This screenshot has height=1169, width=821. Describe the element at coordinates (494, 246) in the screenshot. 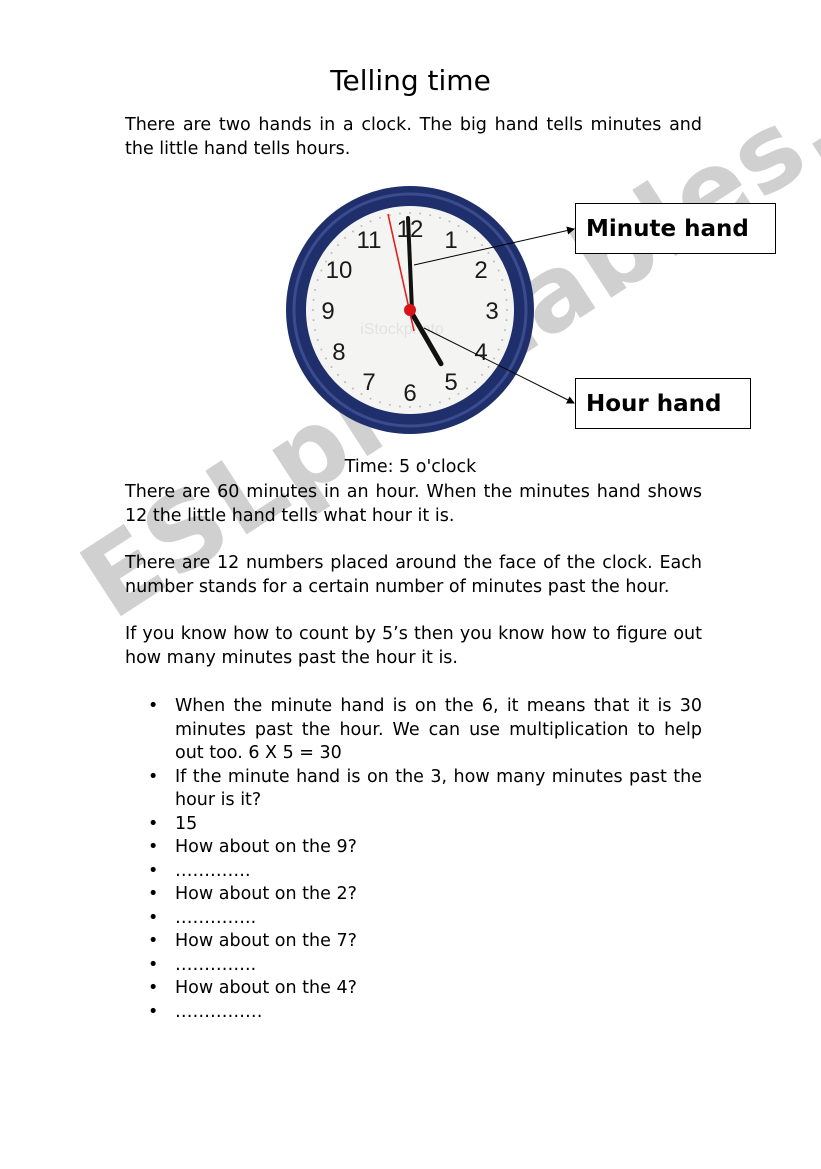

I see `minute-hand-arrow` at that location.